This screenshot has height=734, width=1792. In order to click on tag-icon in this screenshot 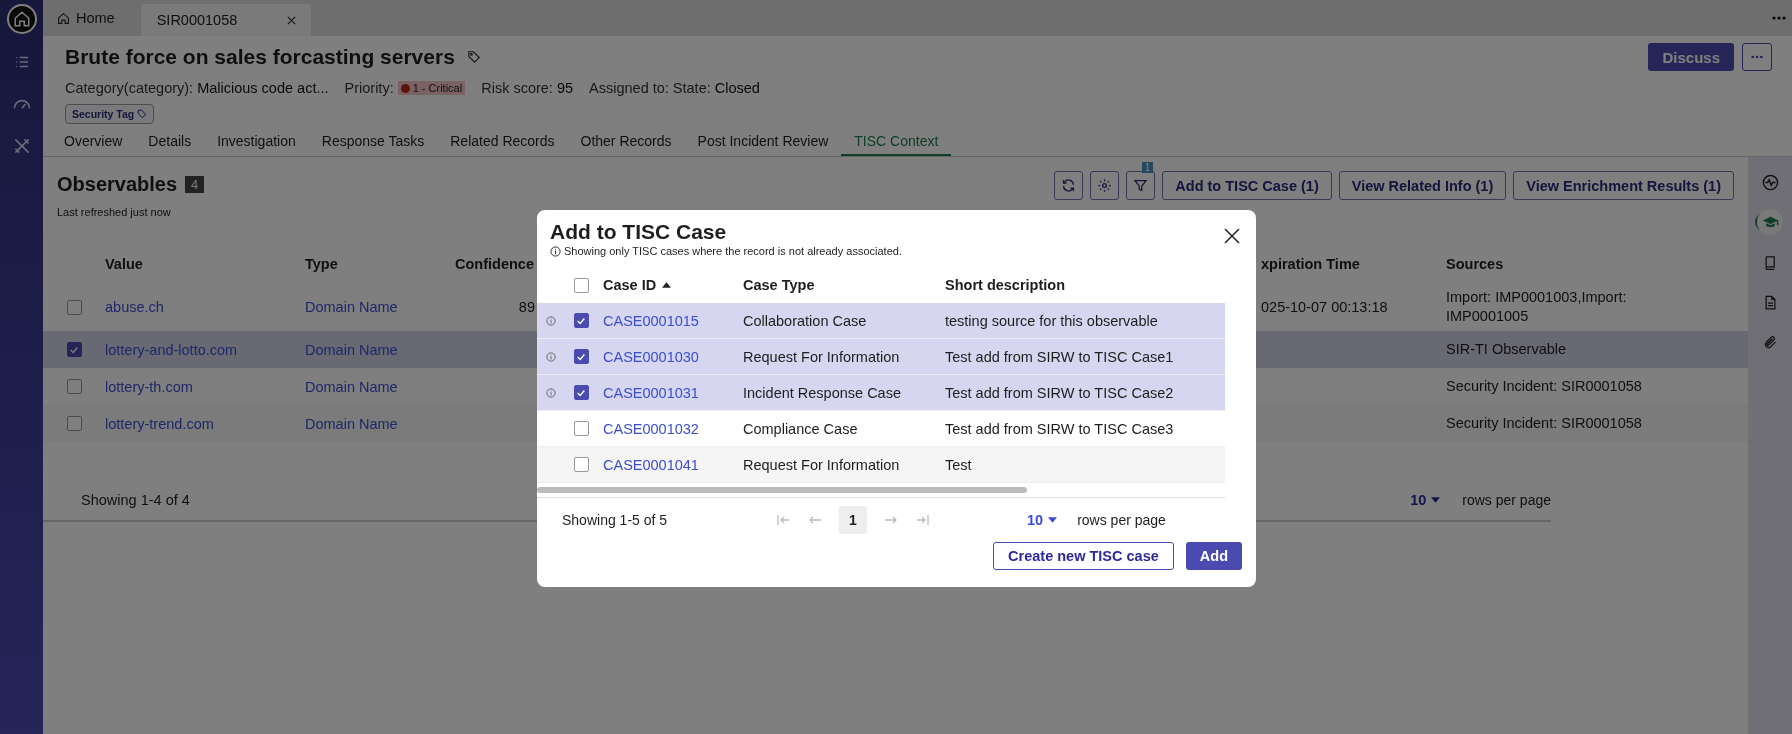, I will do `click(473, 57)`.